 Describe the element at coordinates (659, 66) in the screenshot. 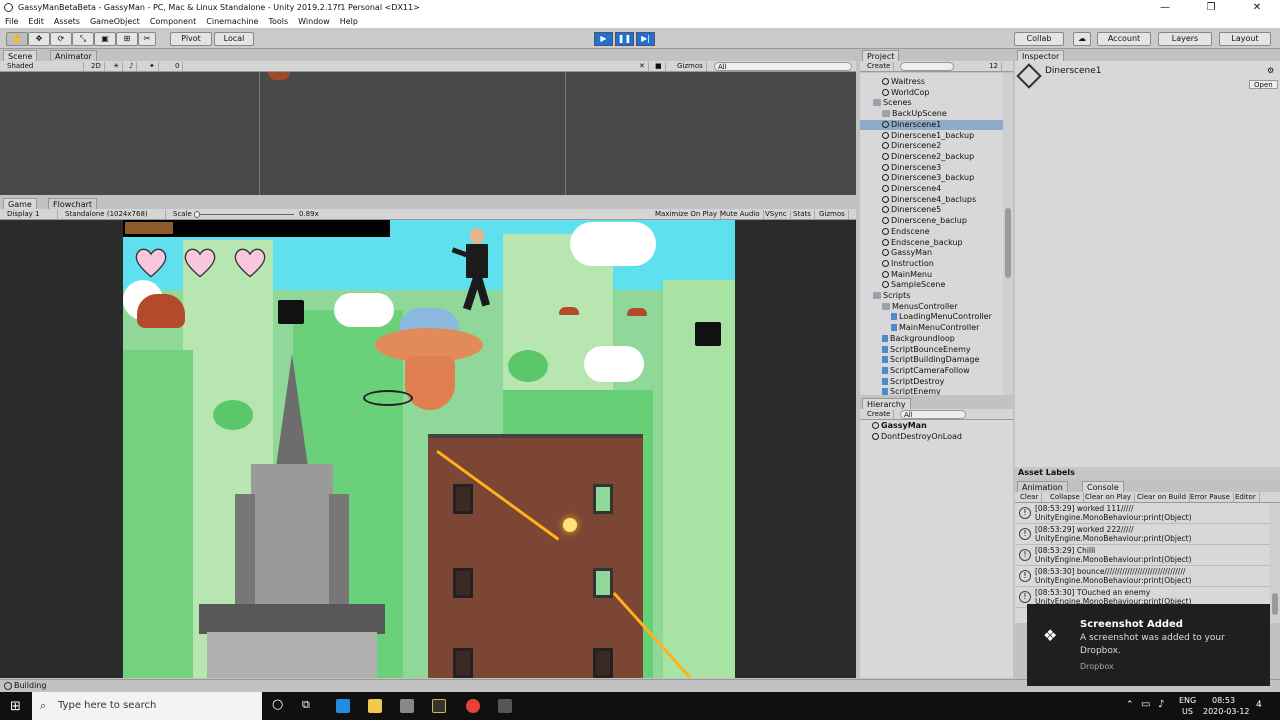

I see `camera-icon: ■` at that location.